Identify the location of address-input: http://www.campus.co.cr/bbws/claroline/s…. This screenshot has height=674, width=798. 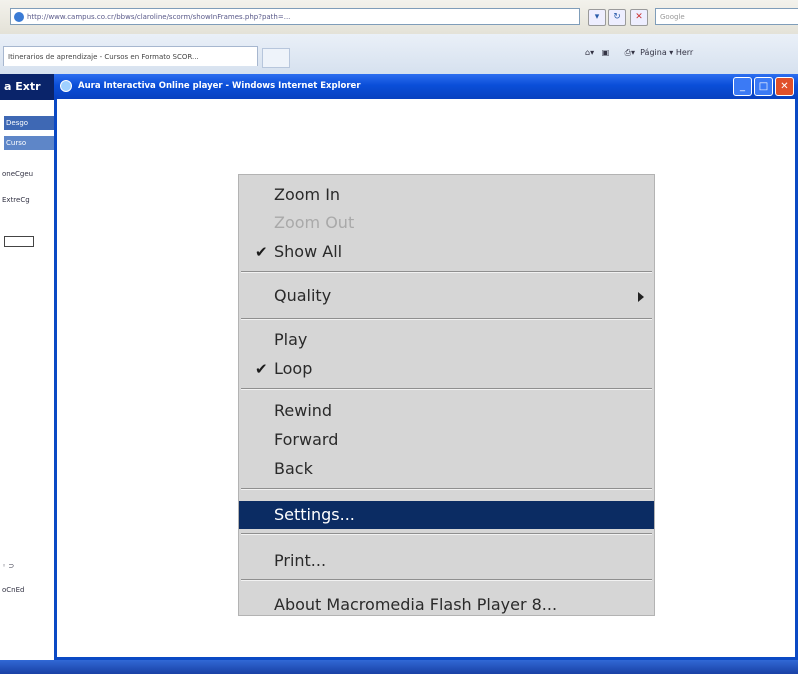
(295, 16).